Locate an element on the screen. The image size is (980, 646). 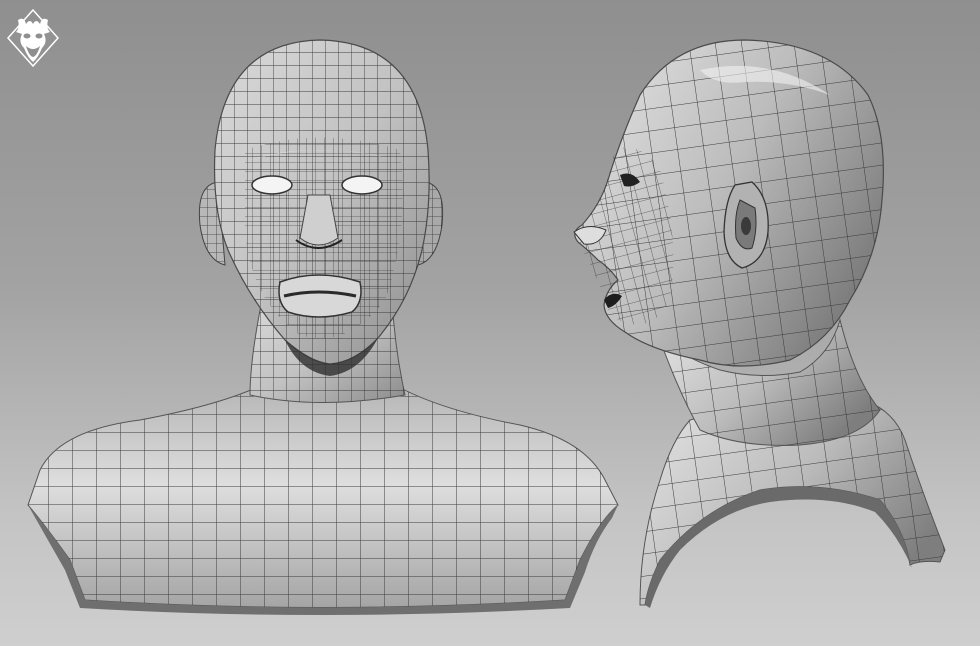
studio-mask-logo-icon is located at coordinates (33, 38).